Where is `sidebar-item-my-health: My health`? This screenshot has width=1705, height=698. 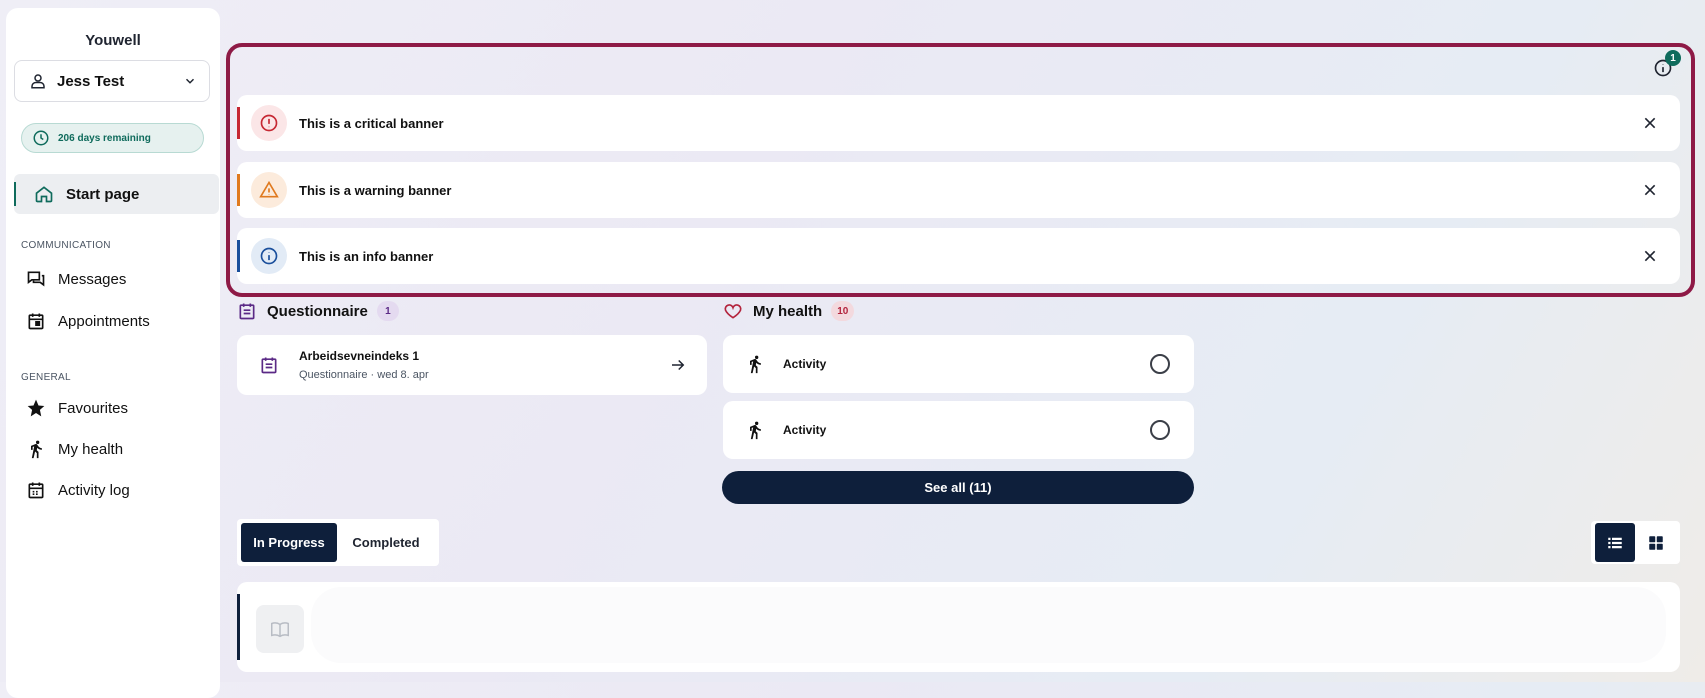 sidebar-item-my-health: My health is located at coordinates (74, 449).